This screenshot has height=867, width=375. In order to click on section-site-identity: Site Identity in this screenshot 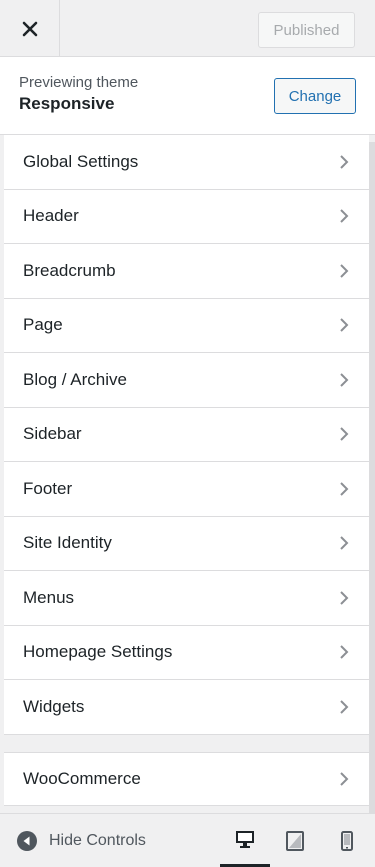, I will do `click(186, 543)`.